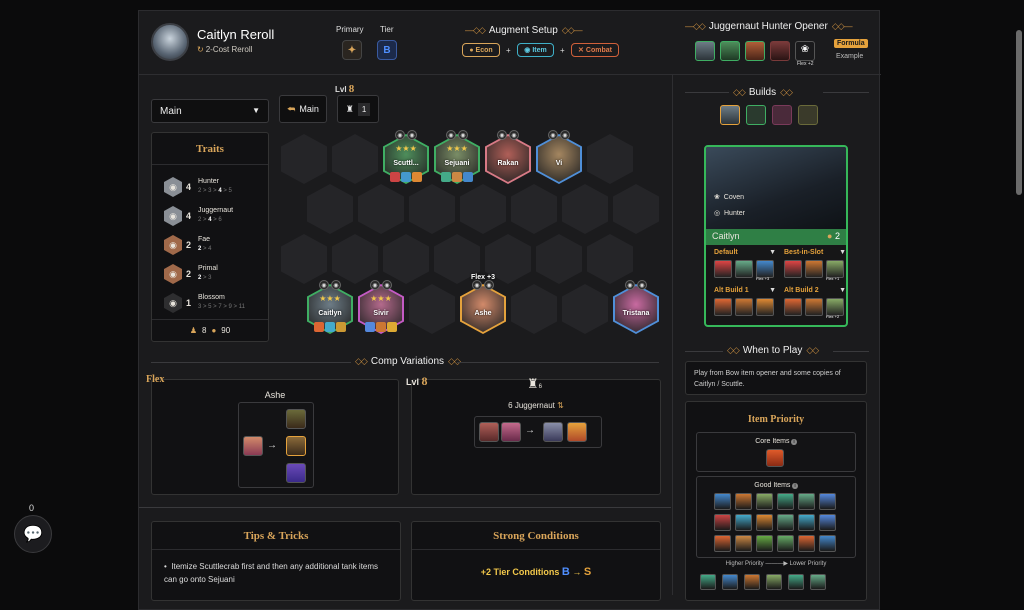 The width and height of the screenshot is (1024, 610). What do you see at coordinates (815, 252) in the screenshot?
I see `build-slot-label: Best-in-Slot ▼` at bounding box center [815, 252].